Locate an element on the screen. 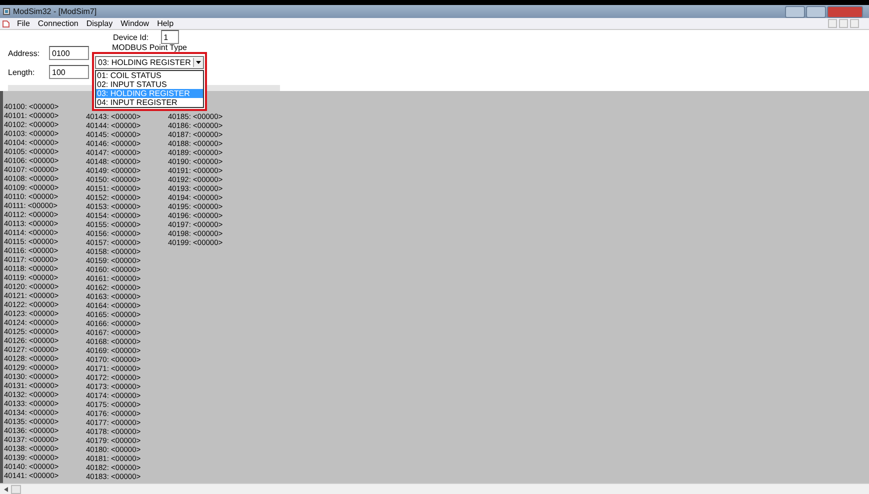  mdi-minimize-button is located at coordinates (832, 23).